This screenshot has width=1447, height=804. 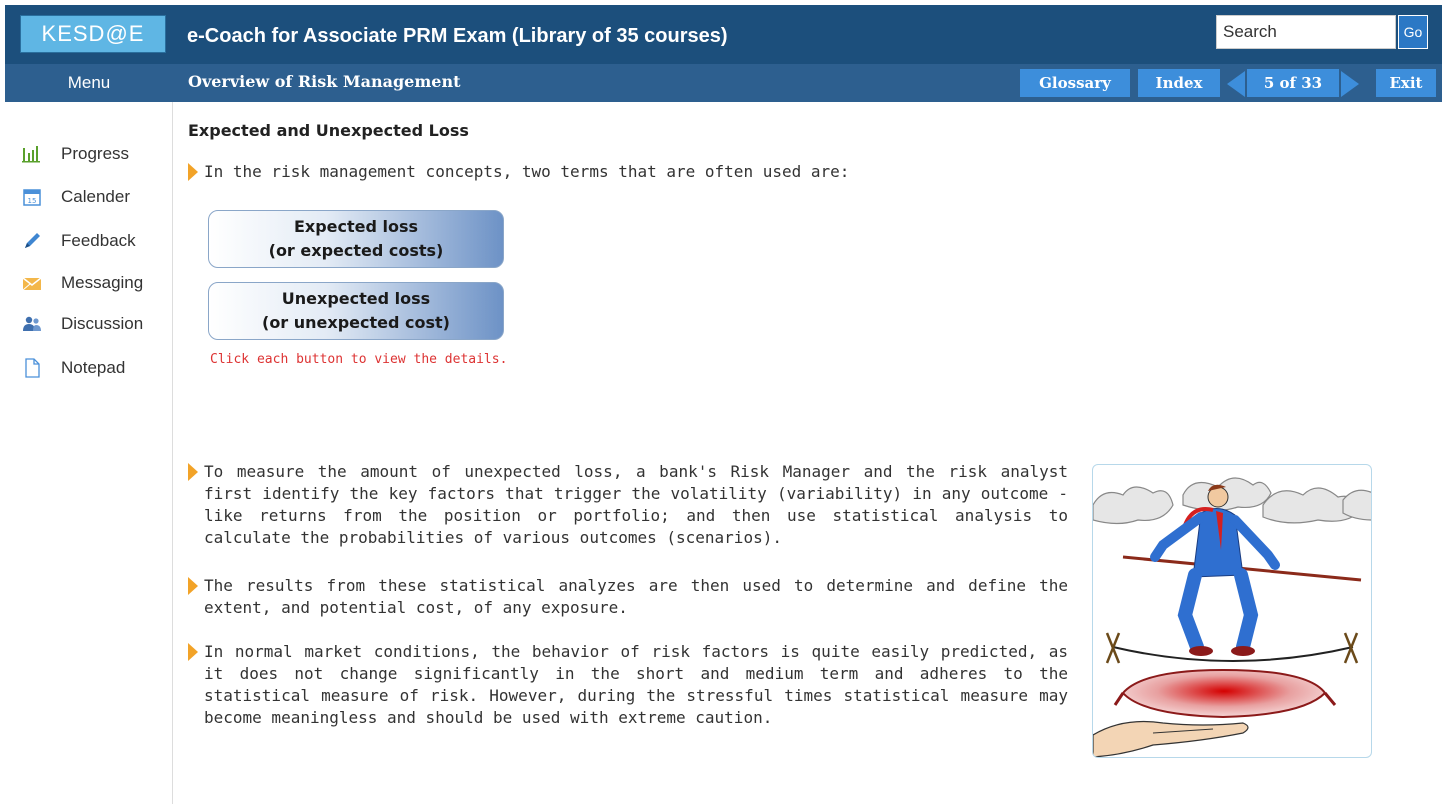 What do you see at coordinates (1232, 611) in the screenshot?
I see `tightrope-illustration` at bounding box center [1232, 611].